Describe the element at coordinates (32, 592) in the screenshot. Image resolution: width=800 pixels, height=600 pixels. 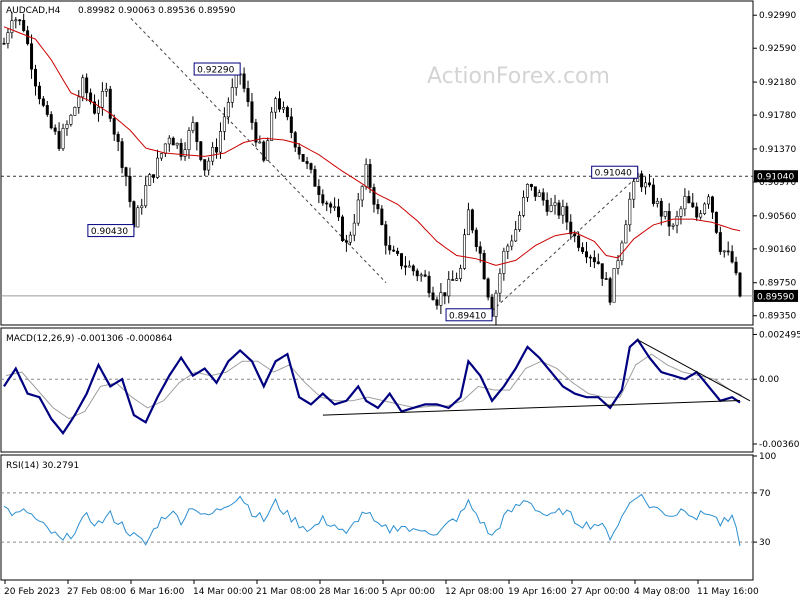
I see `x-tick-label: 20 Feb 2023` at that location.